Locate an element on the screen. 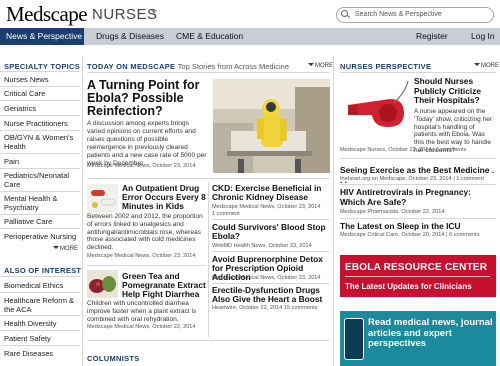 The height and width of the screenshot is (366, 500). chevron-down-icon is located at coordinates (154, 12).